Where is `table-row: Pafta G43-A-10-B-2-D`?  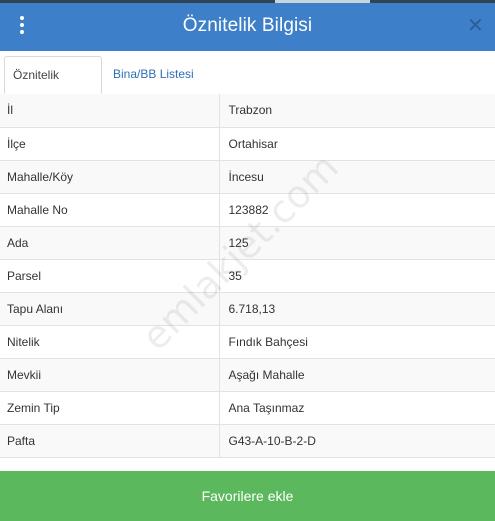
table-row: Pafta G43-A-10-B-2-D is located at coordinates (247, 441).